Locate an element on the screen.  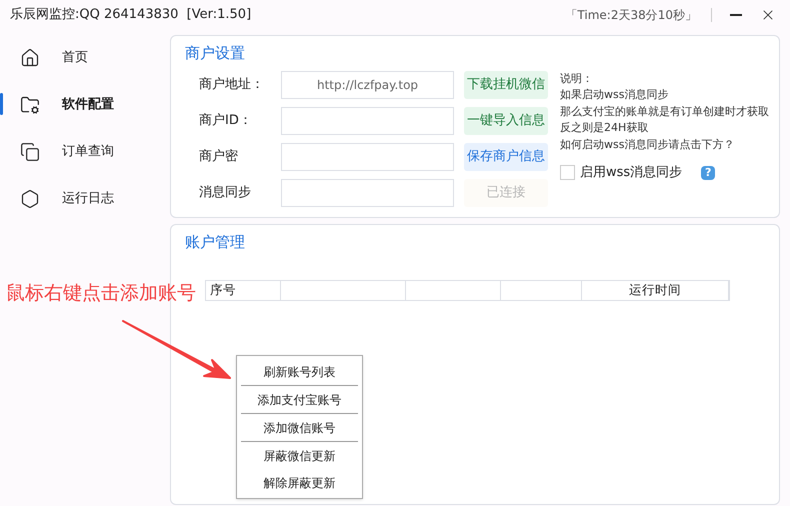
note-text: 反之则是24H获取 is located at coordinates (605, 128).